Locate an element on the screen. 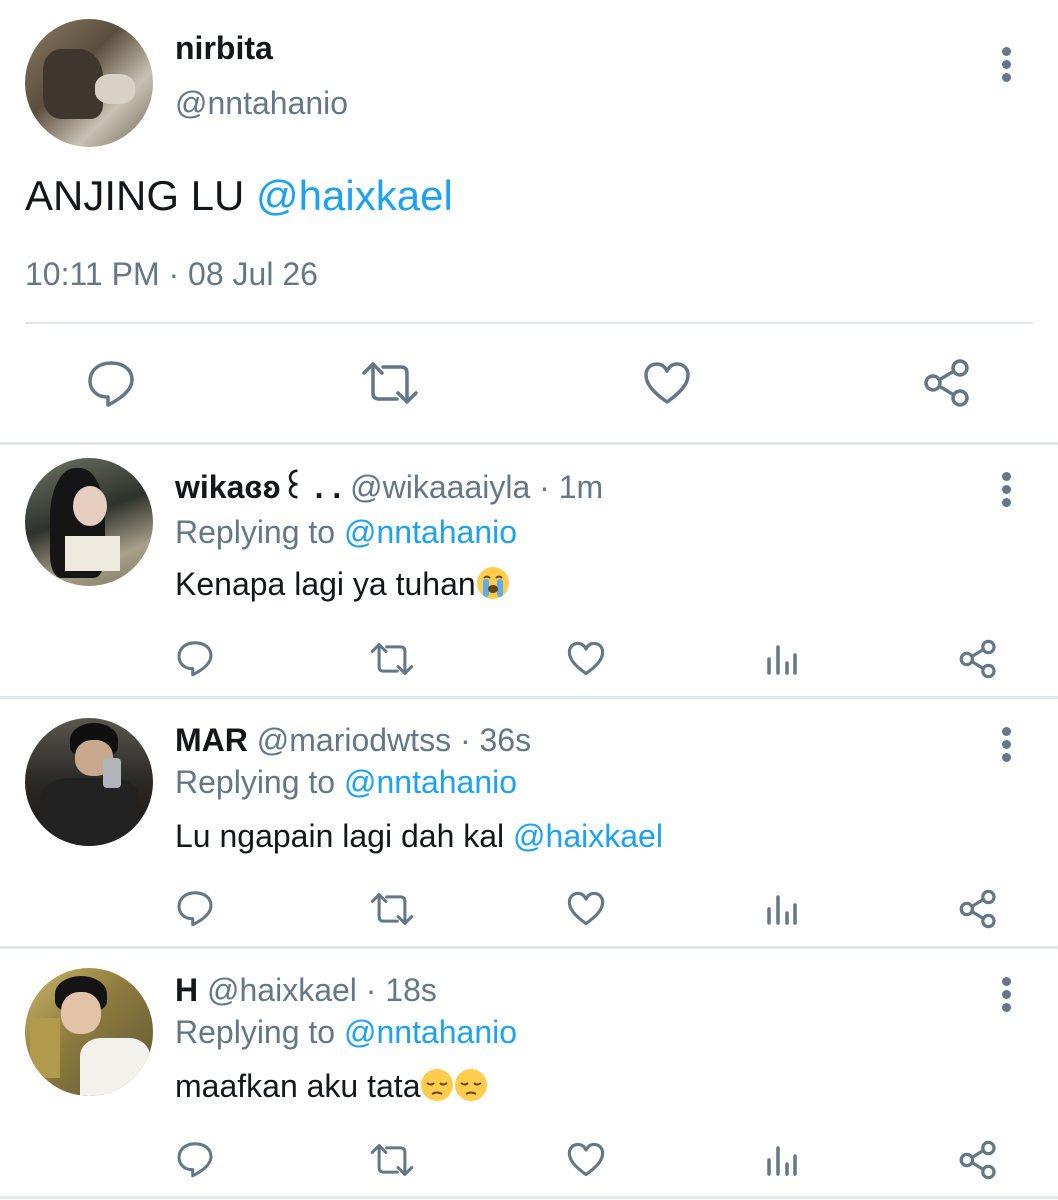  handle: @nntahanio is located at coordinates (261, 103).